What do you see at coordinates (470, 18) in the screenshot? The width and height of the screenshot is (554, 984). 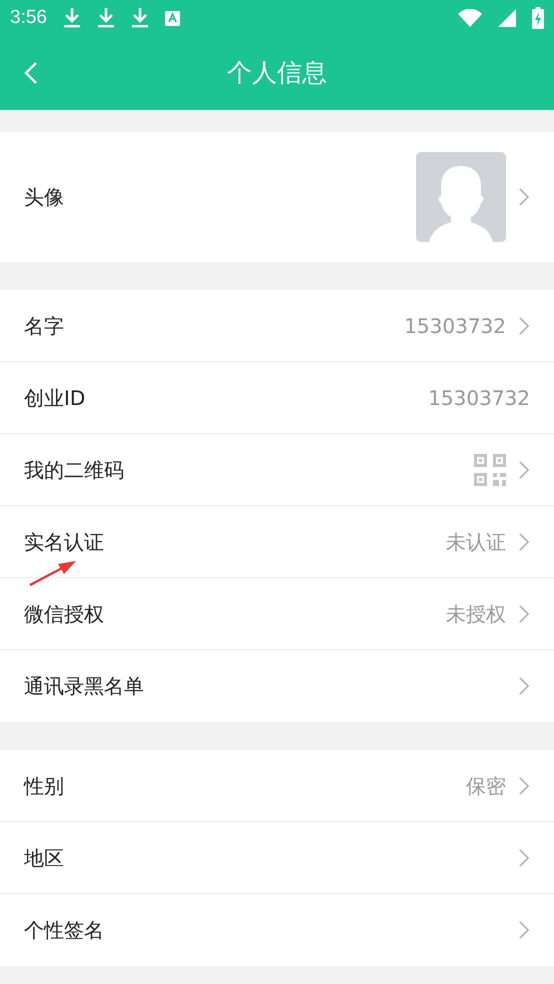 I see `wifi-icon` at bounding box center [470, 18].